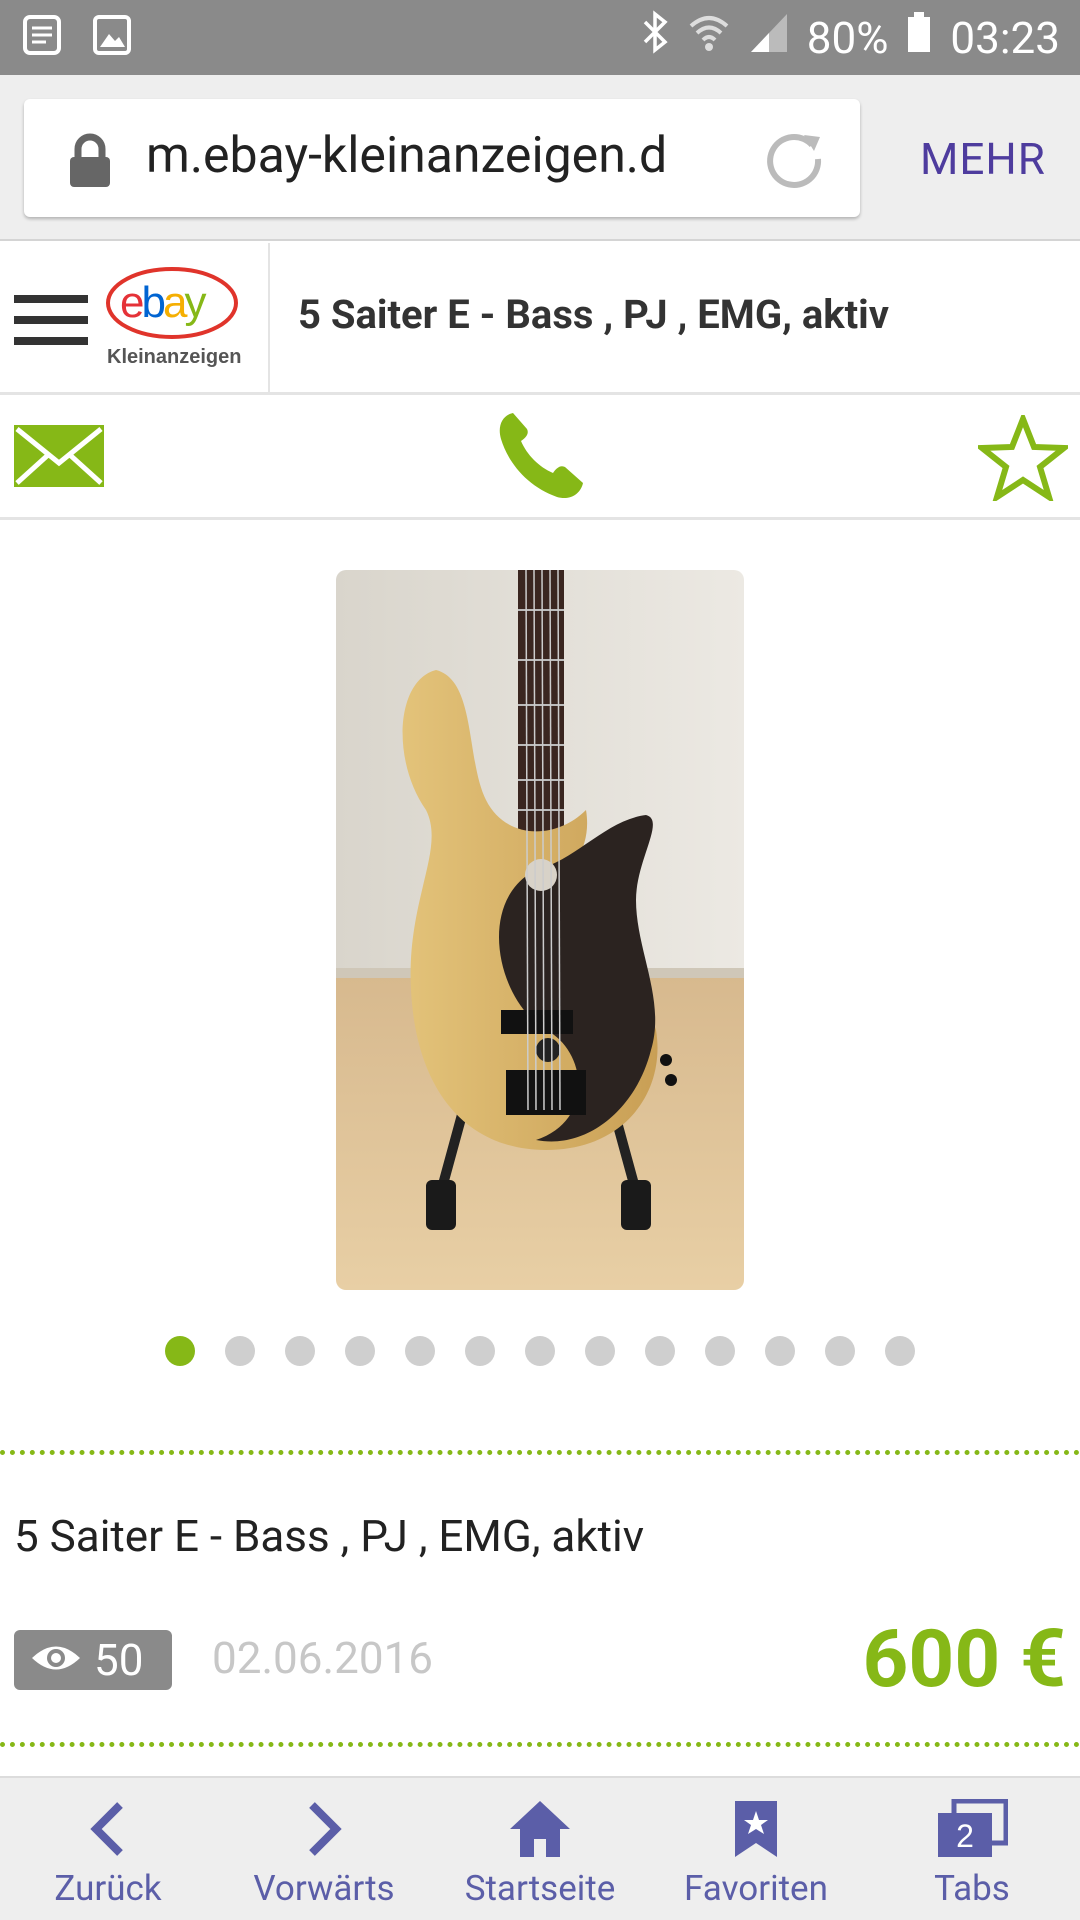  I want to click on envelope-icon, so click(59, 458).